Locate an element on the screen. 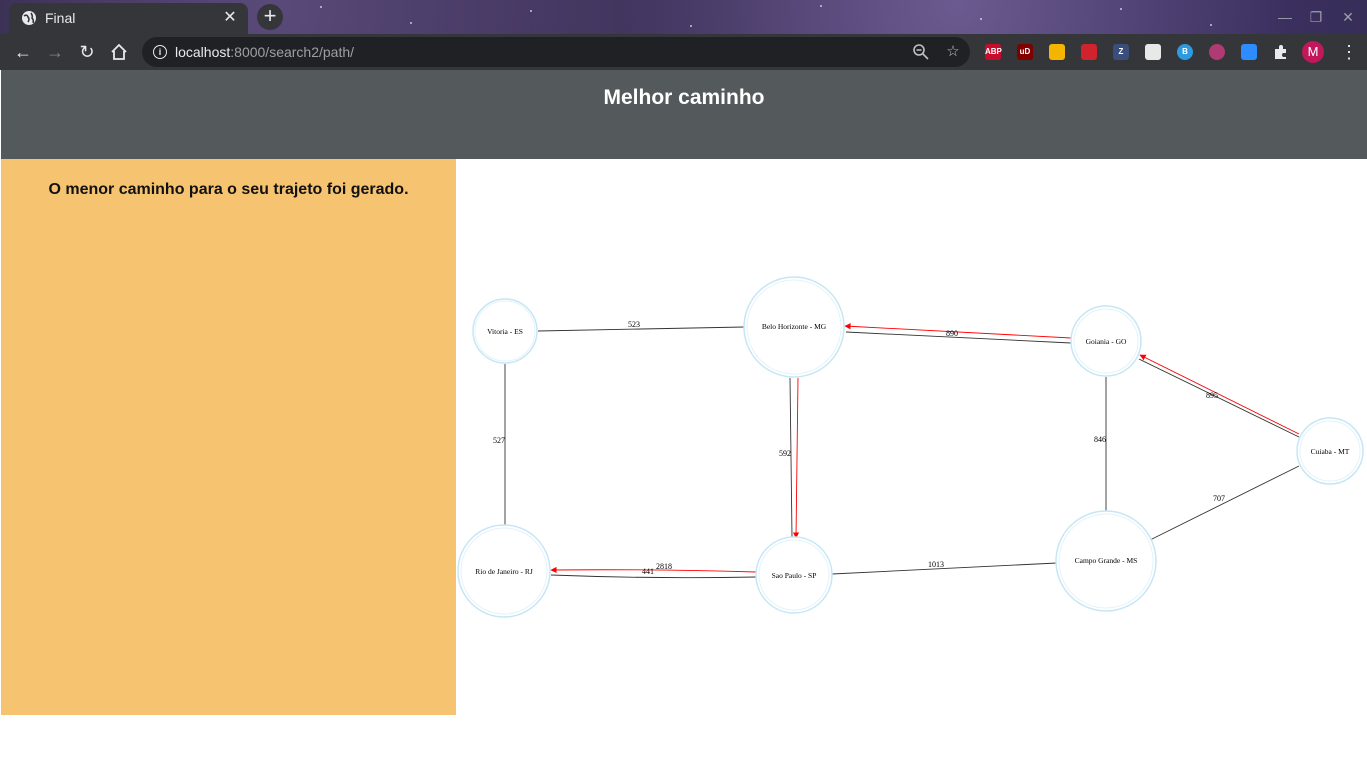  path-edge-bh-sp is located at coordinates (796, 458).